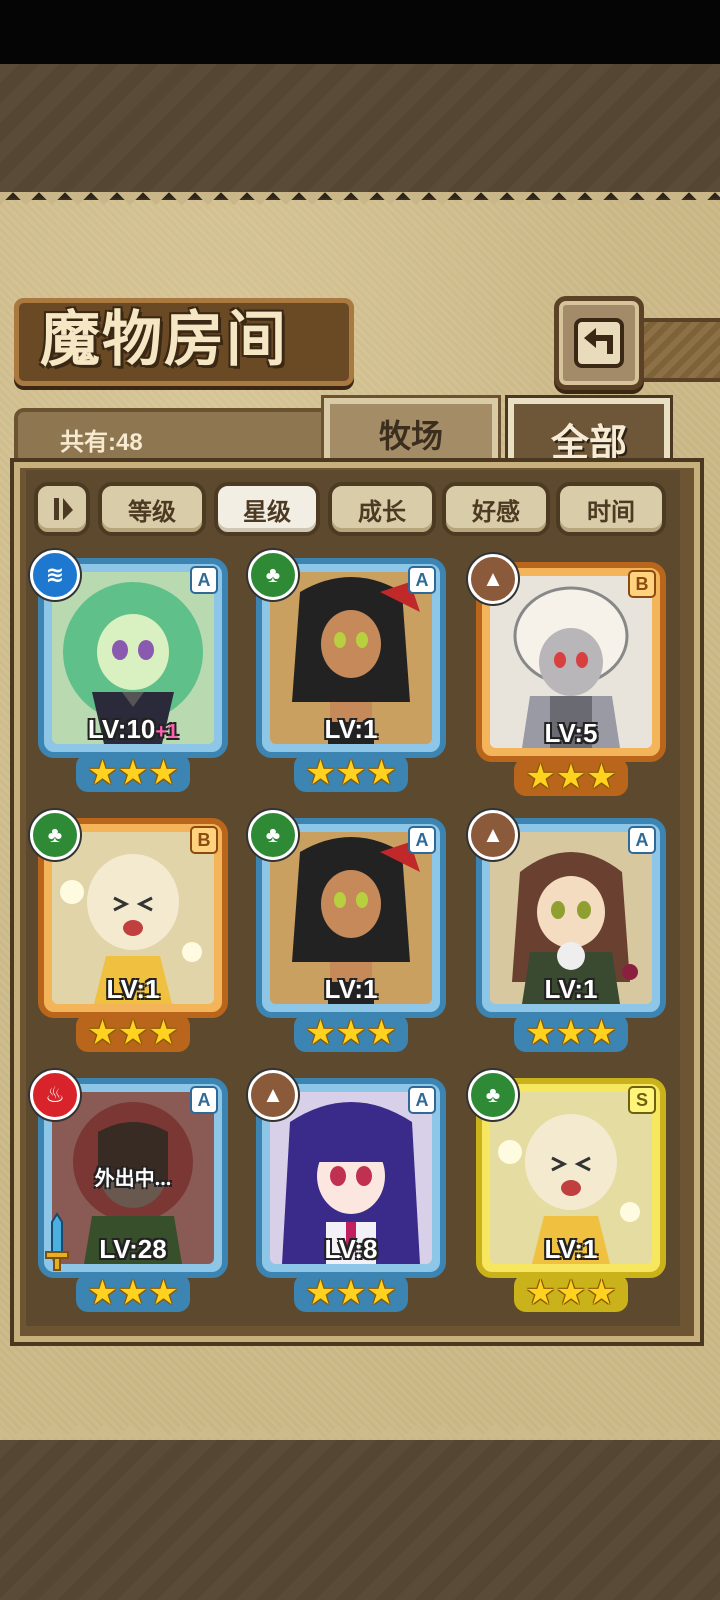  I want to click on level-label: LV:5, so click(571, 733).